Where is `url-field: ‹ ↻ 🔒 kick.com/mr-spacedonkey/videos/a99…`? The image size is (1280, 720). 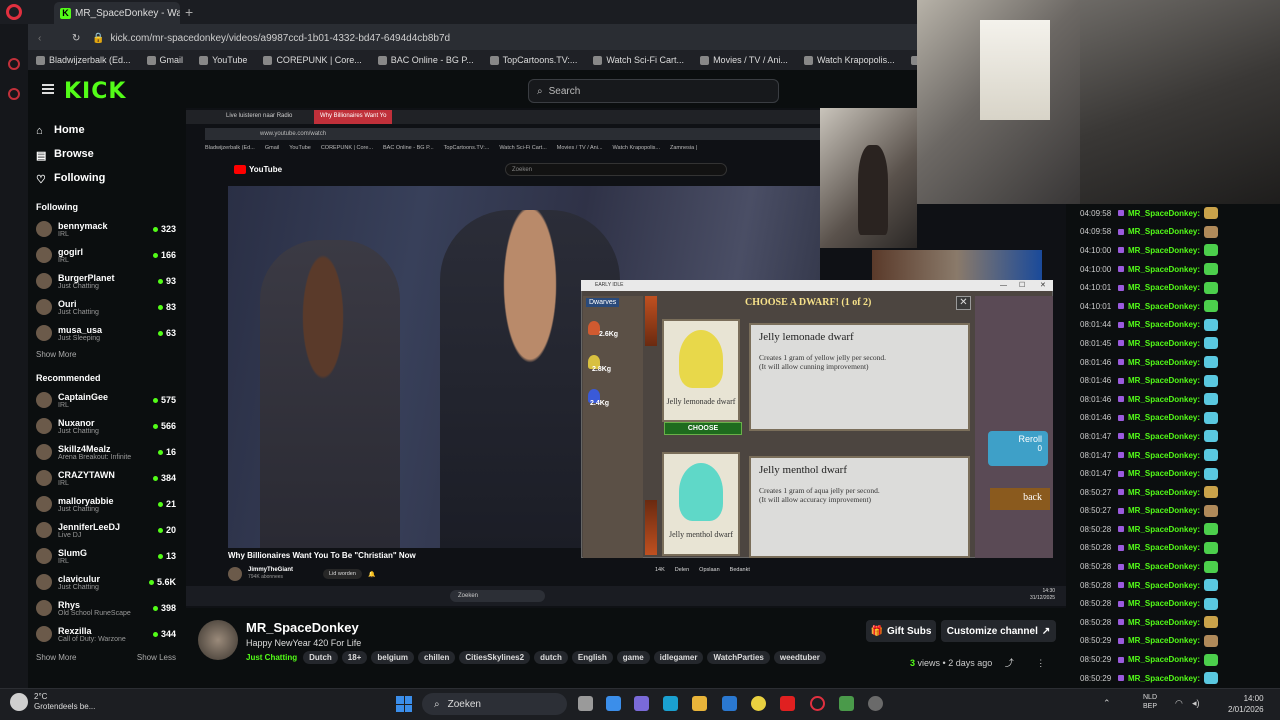 url-field: ‹ ↻ 🔒 kick.com/mr-spacedonkey/videos/a99… is located at coordinates (460, 38).